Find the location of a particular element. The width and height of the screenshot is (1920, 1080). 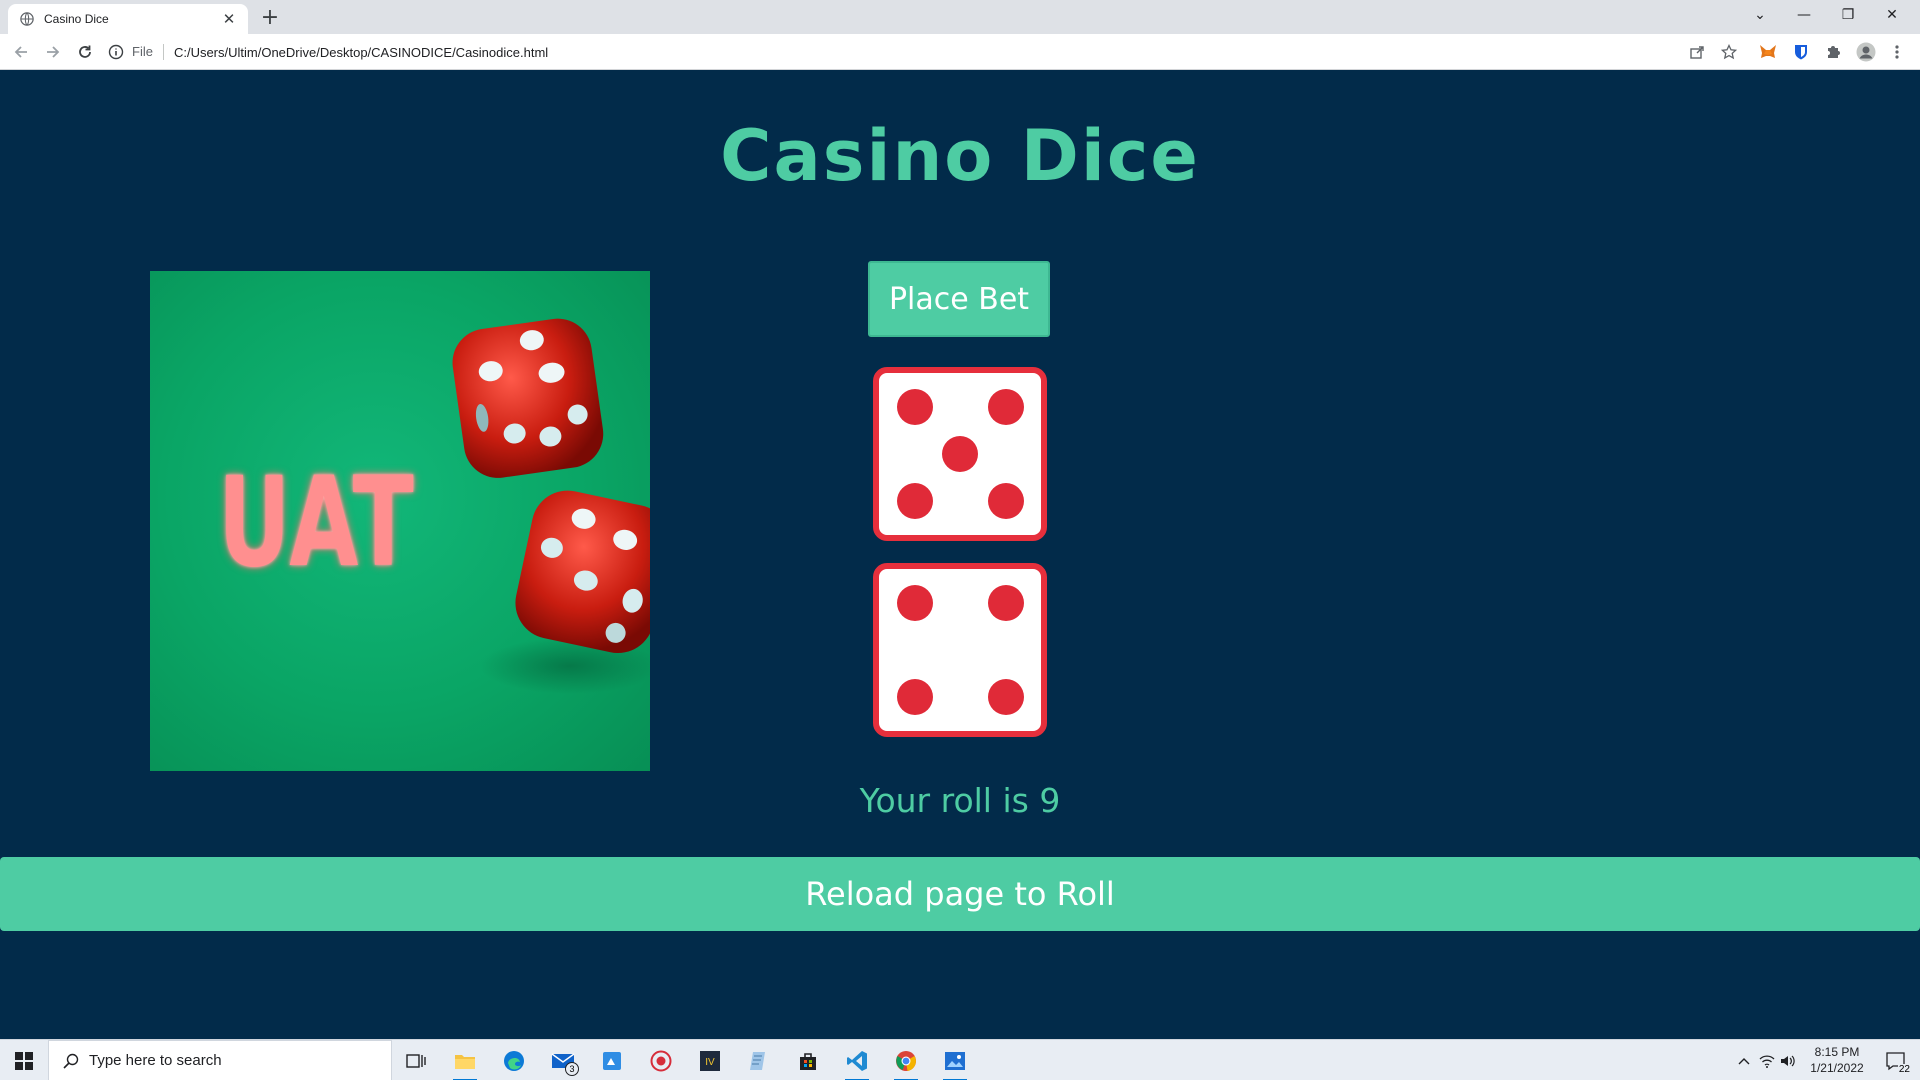

volume-button is located at coordinates (1788, 1060).